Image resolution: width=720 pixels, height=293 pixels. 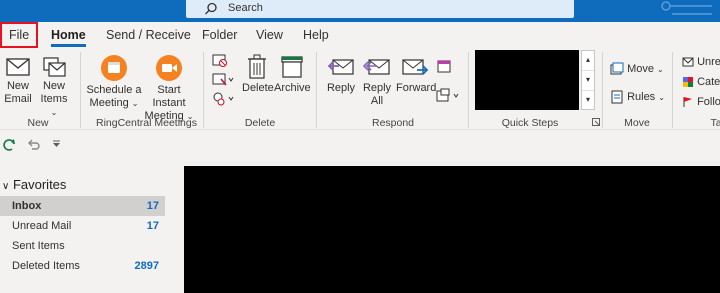 I want to click on group-label-respond: Respond, so click(x=393, y=123).